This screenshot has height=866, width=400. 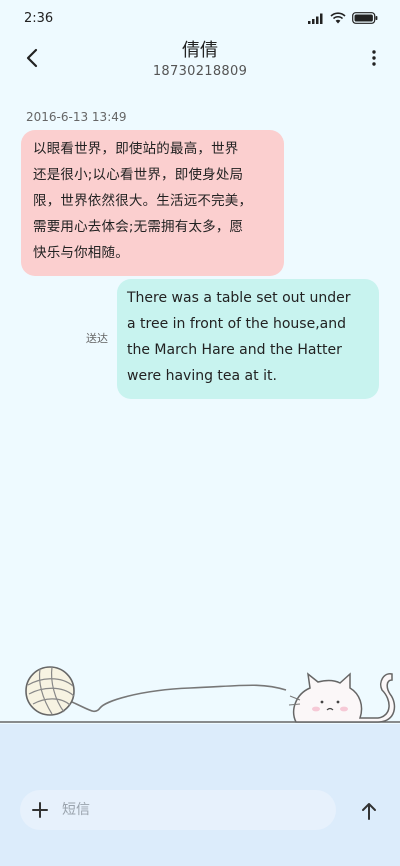 What do you see at coordinates (200, 71) in the screenshot?
I see `contact-number: 18730218809` at bounding box center [200, 71].